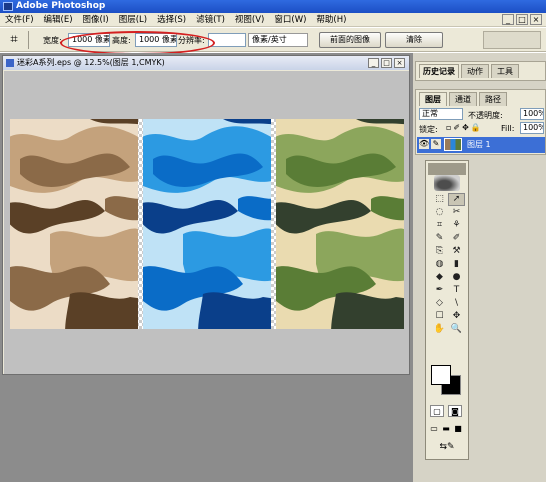 The height and width of the screenshot is (482, 546). Describe the element at coordinates (373, 63) in the screenshot. I see `document-minimize-button: _` at that location.